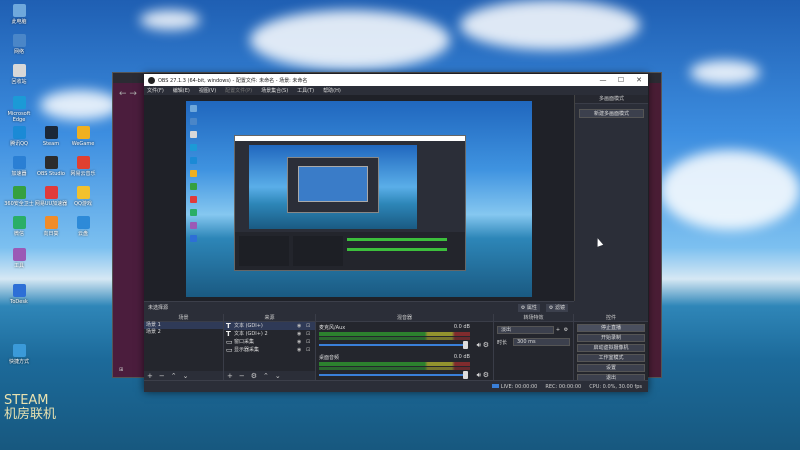 This screenshot has height=450, width=800. What do you see at coordinates (269, 326) in the screenshot?
I see `source-item: T 文本 (GDI+) ◉ ⊡` at bounding box center [269, 326].